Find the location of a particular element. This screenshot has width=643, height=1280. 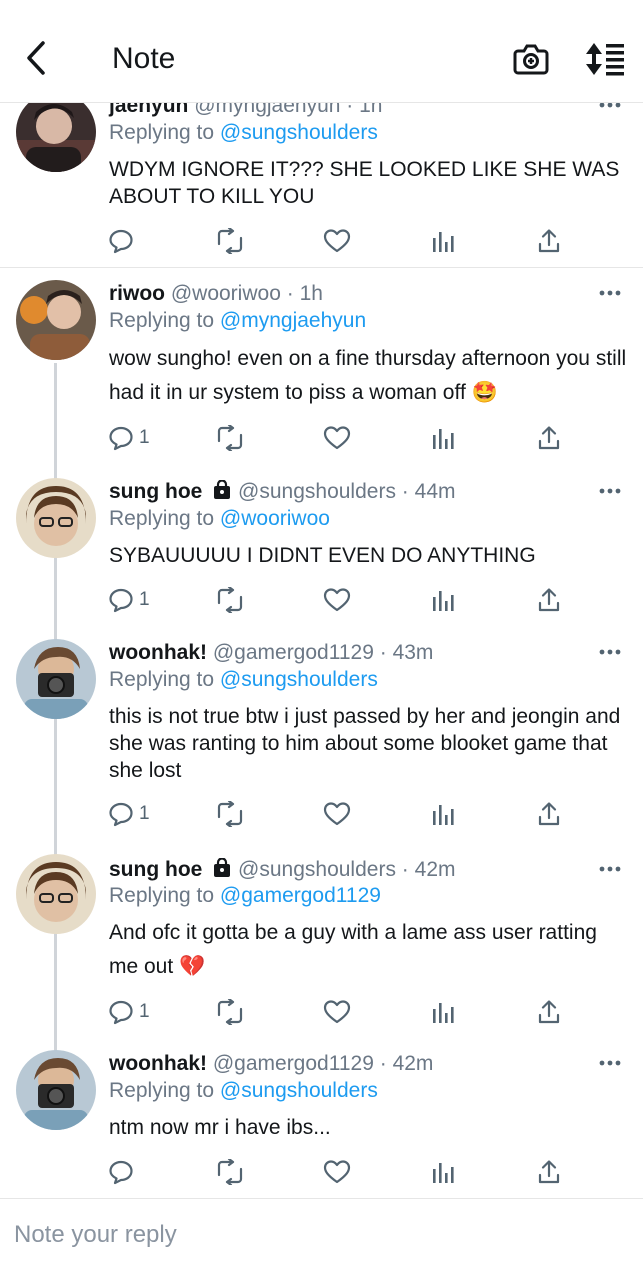

replying-to-link: @wooriwoo is located at coordinates (275, 518).